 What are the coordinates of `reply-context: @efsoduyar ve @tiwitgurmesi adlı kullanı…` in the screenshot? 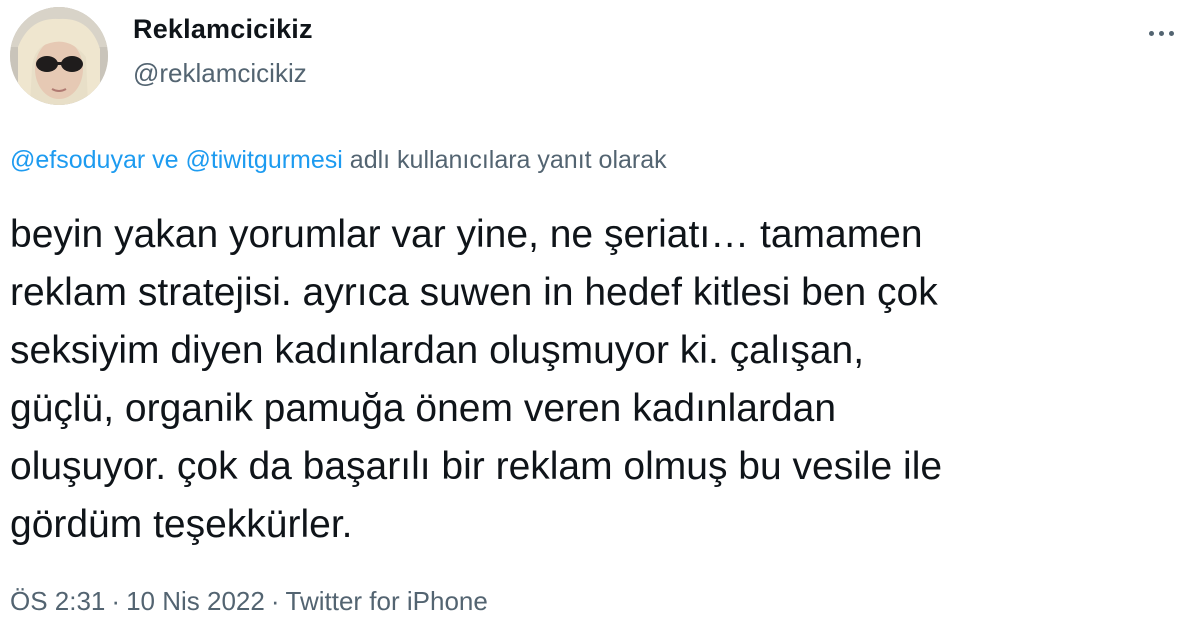 It's located at (338, 160).